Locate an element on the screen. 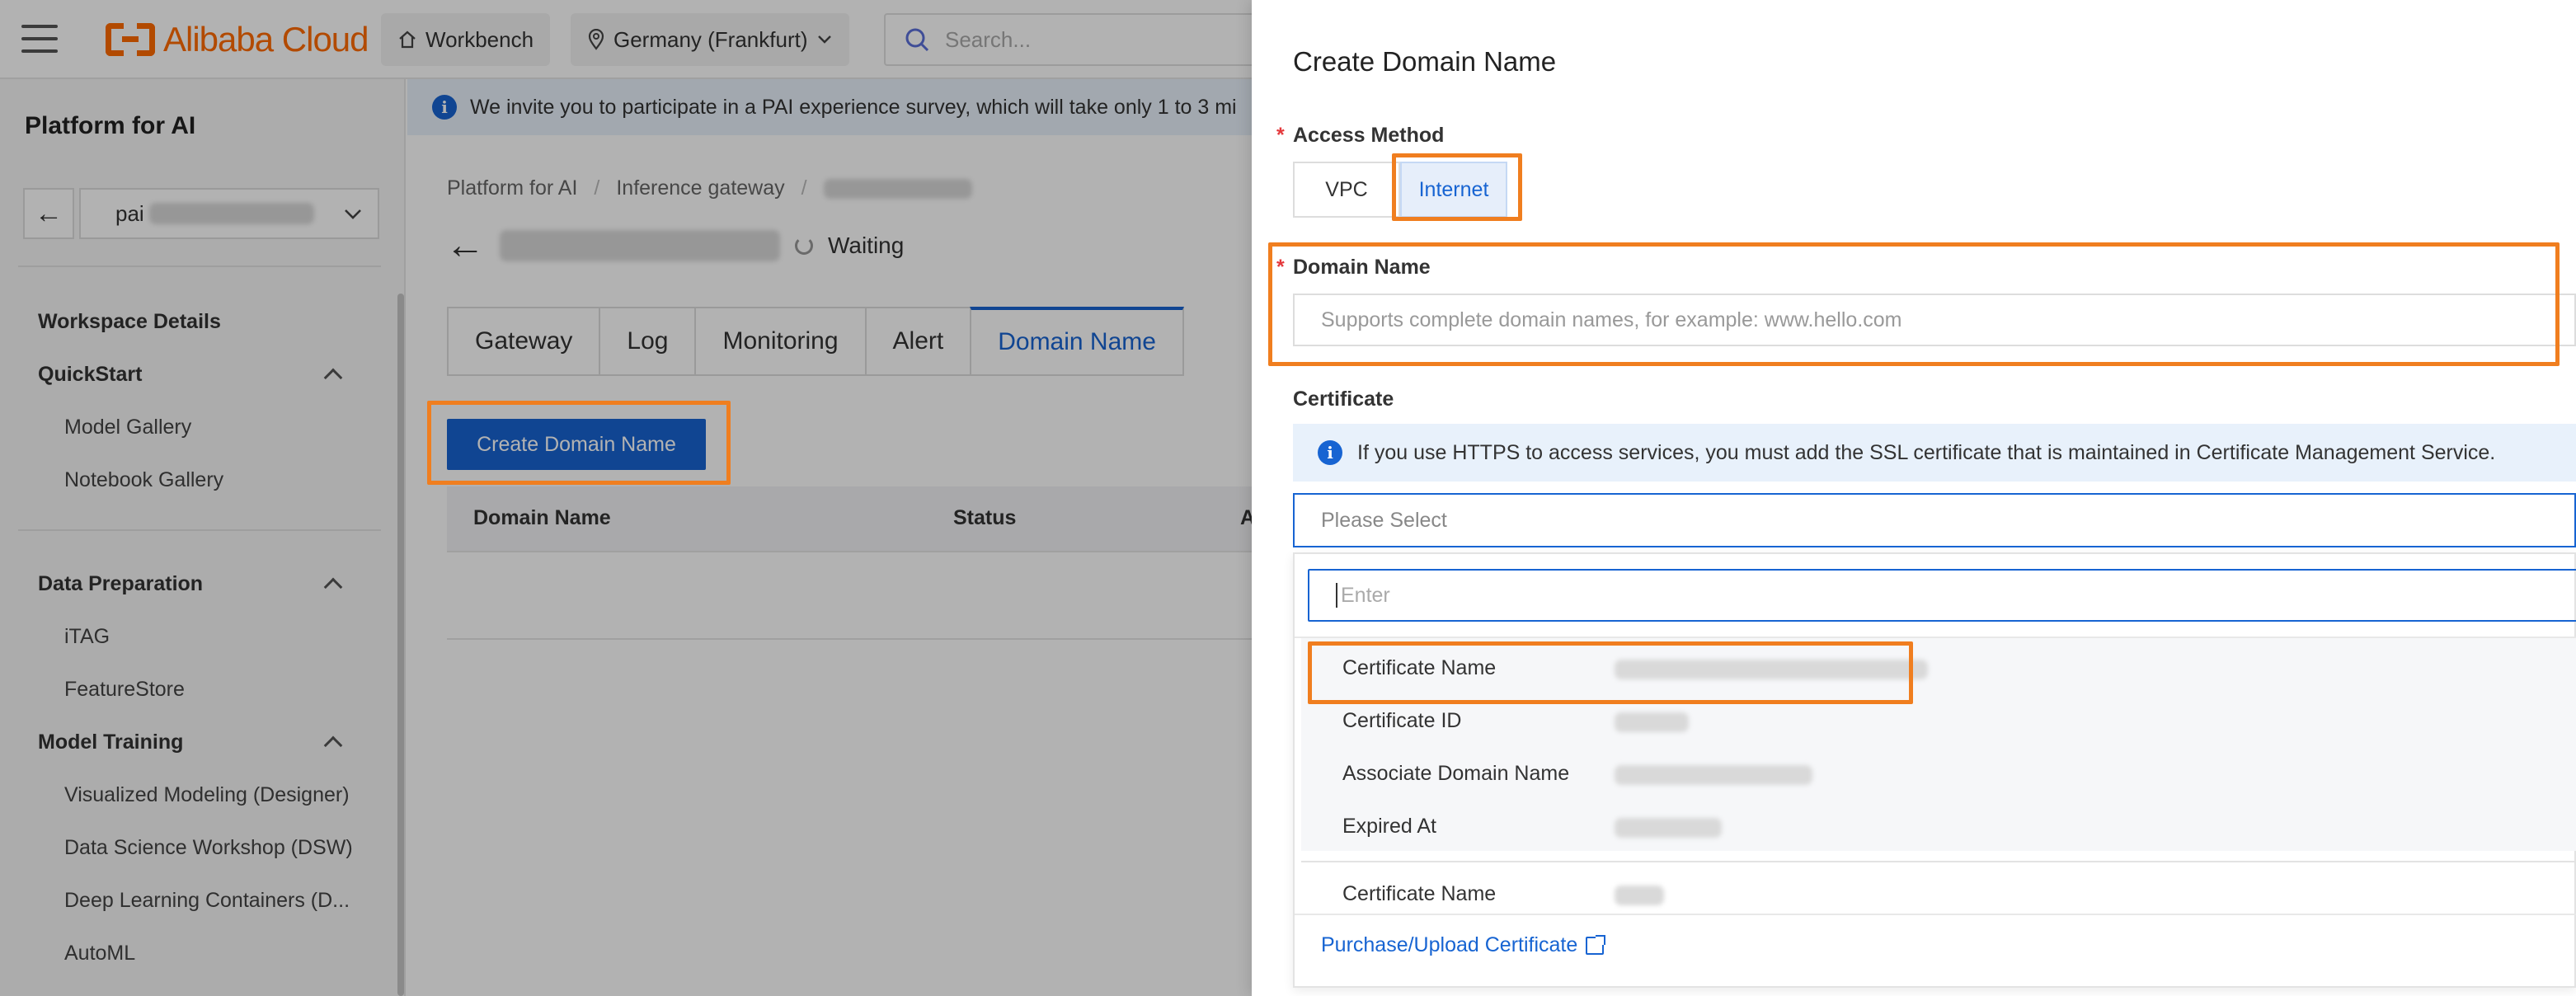  certificate-search-input: Enter is located at coordinates (1942, 595).